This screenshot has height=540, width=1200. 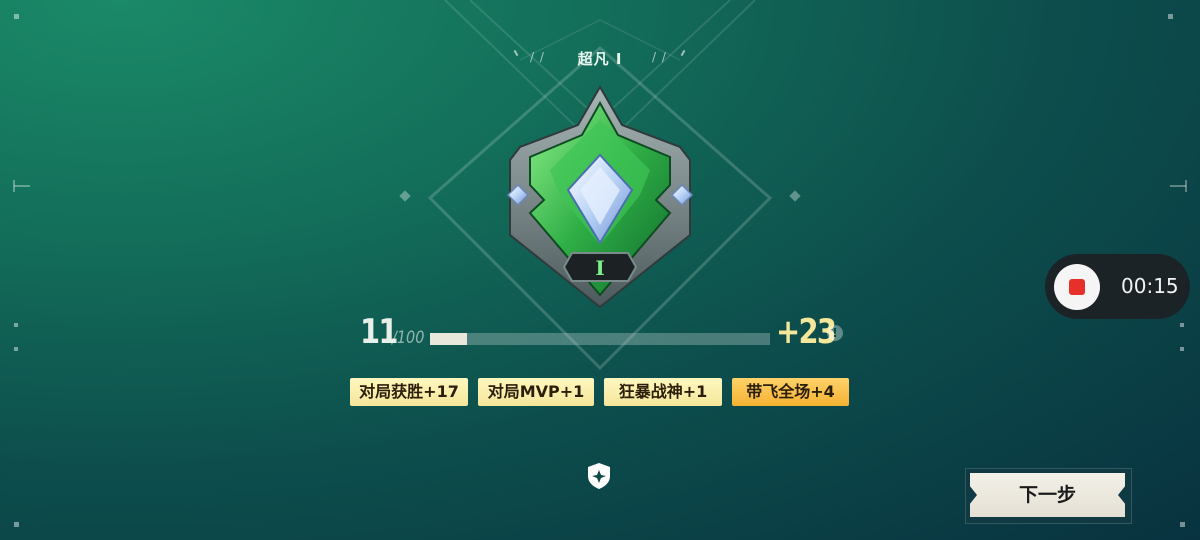 What do you see at coordinates (835, 333) in the screenshot?
I see `info-icon: !` at bounding box center [835, 333].